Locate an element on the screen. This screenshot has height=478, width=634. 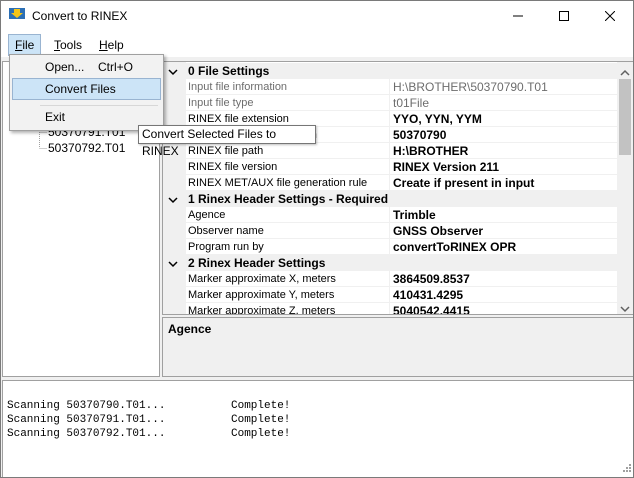
menu-tools: Tools is located at coordinates (68, 45).